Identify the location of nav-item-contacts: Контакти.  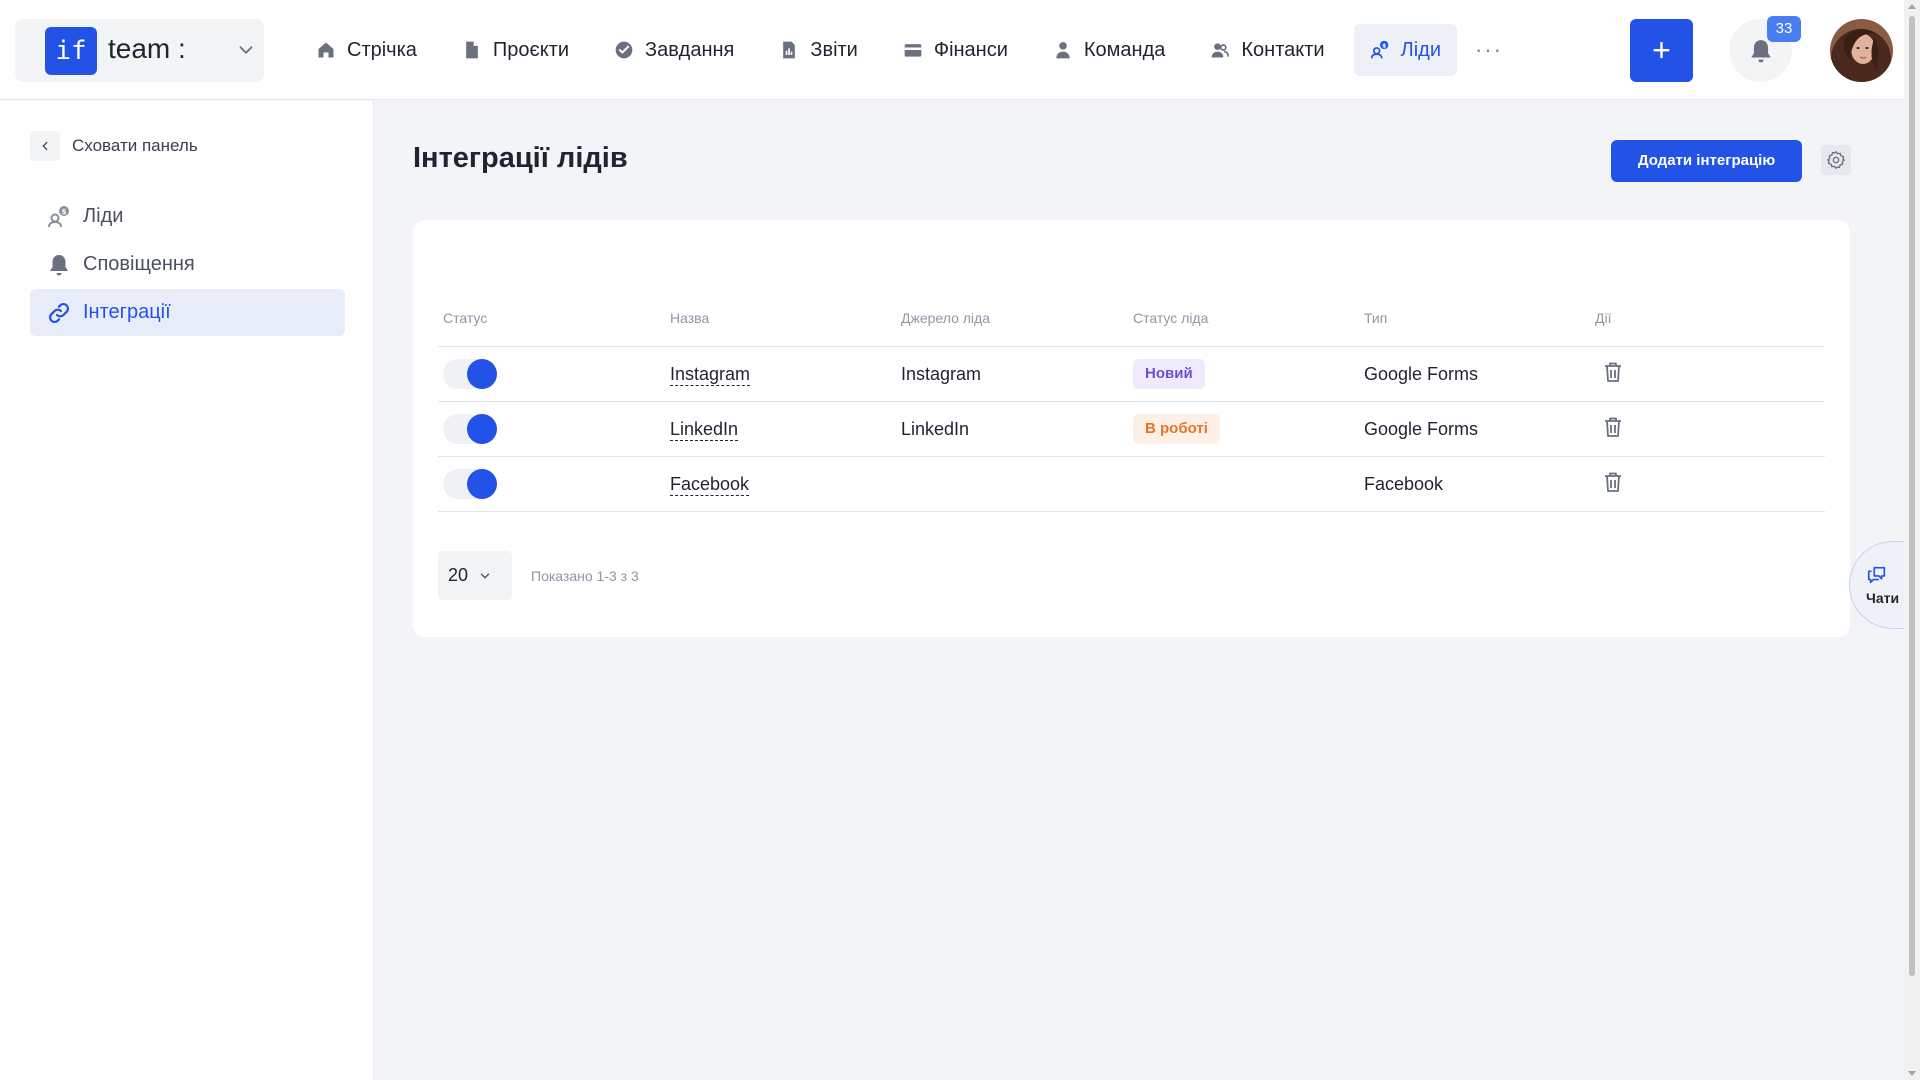
(1267, 50).